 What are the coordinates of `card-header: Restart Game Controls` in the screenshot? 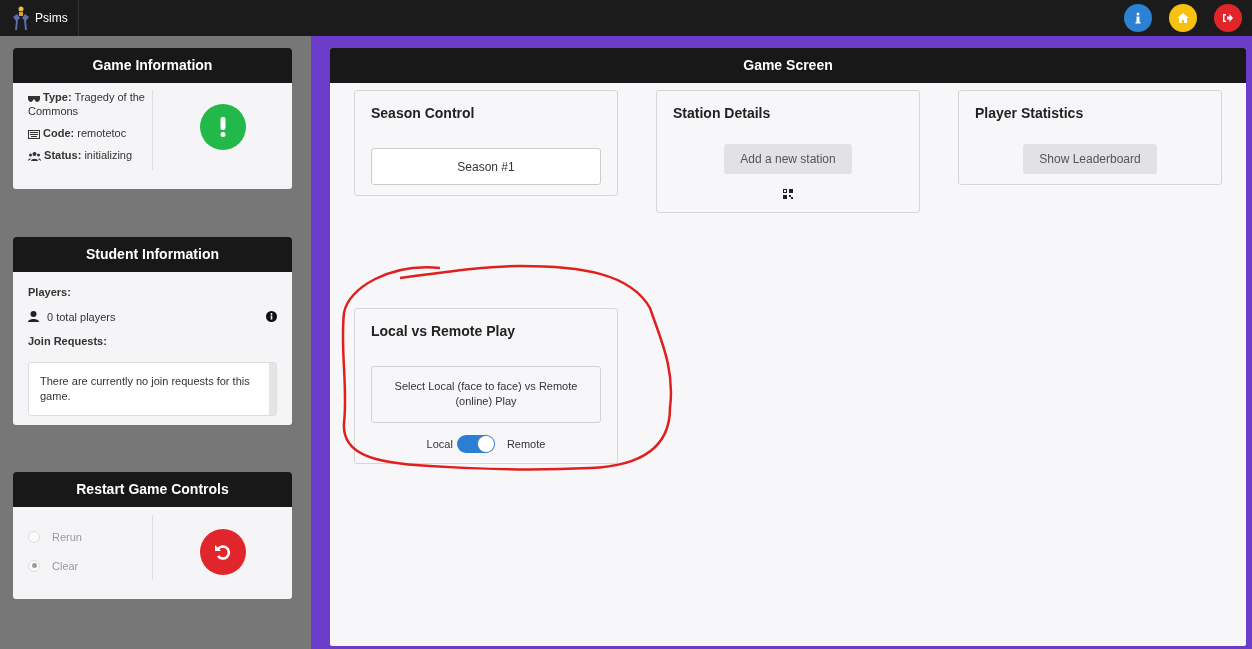 It's located at (152, 489).